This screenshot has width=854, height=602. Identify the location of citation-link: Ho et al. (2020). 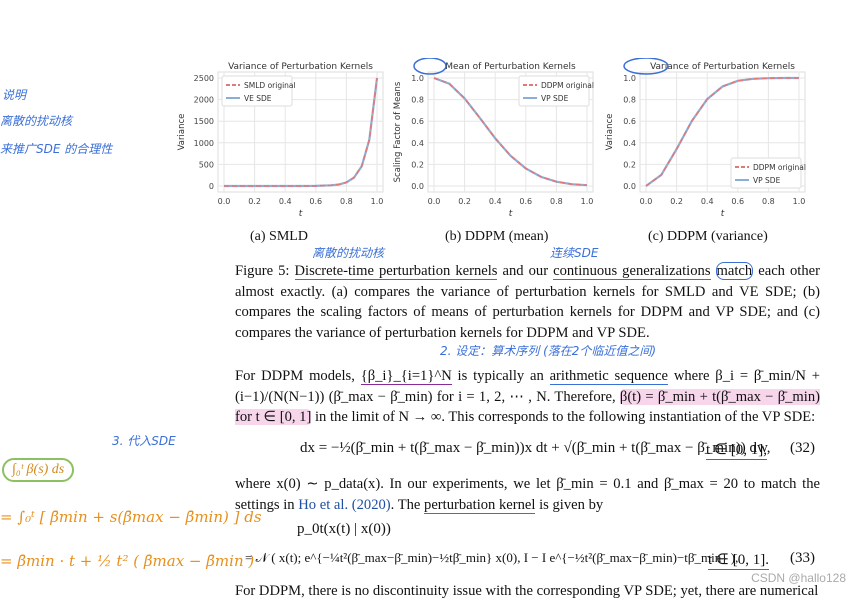
(344, 505).